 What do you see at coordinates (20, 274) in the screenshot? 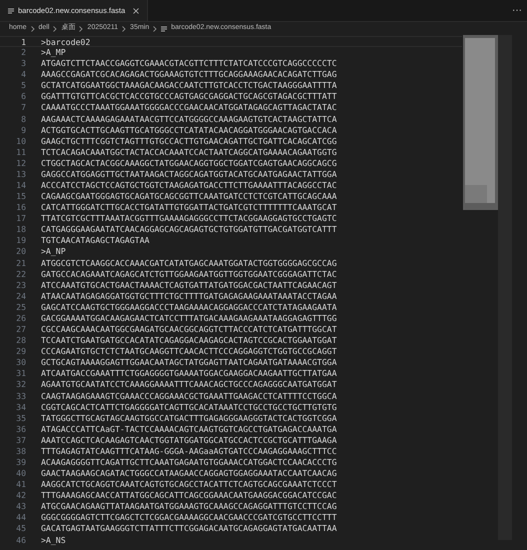
I see `line-number: 22` at bounding box center [20, 274].